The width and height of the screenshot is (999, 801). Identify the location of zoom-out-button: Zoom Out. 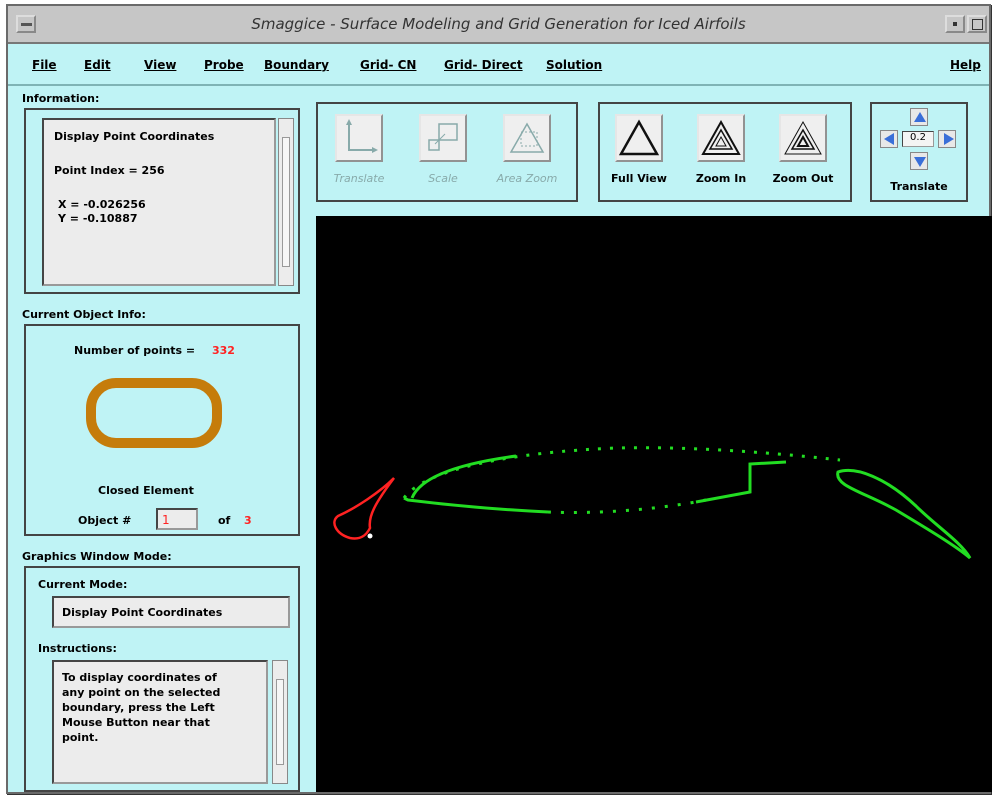
(803, 153).